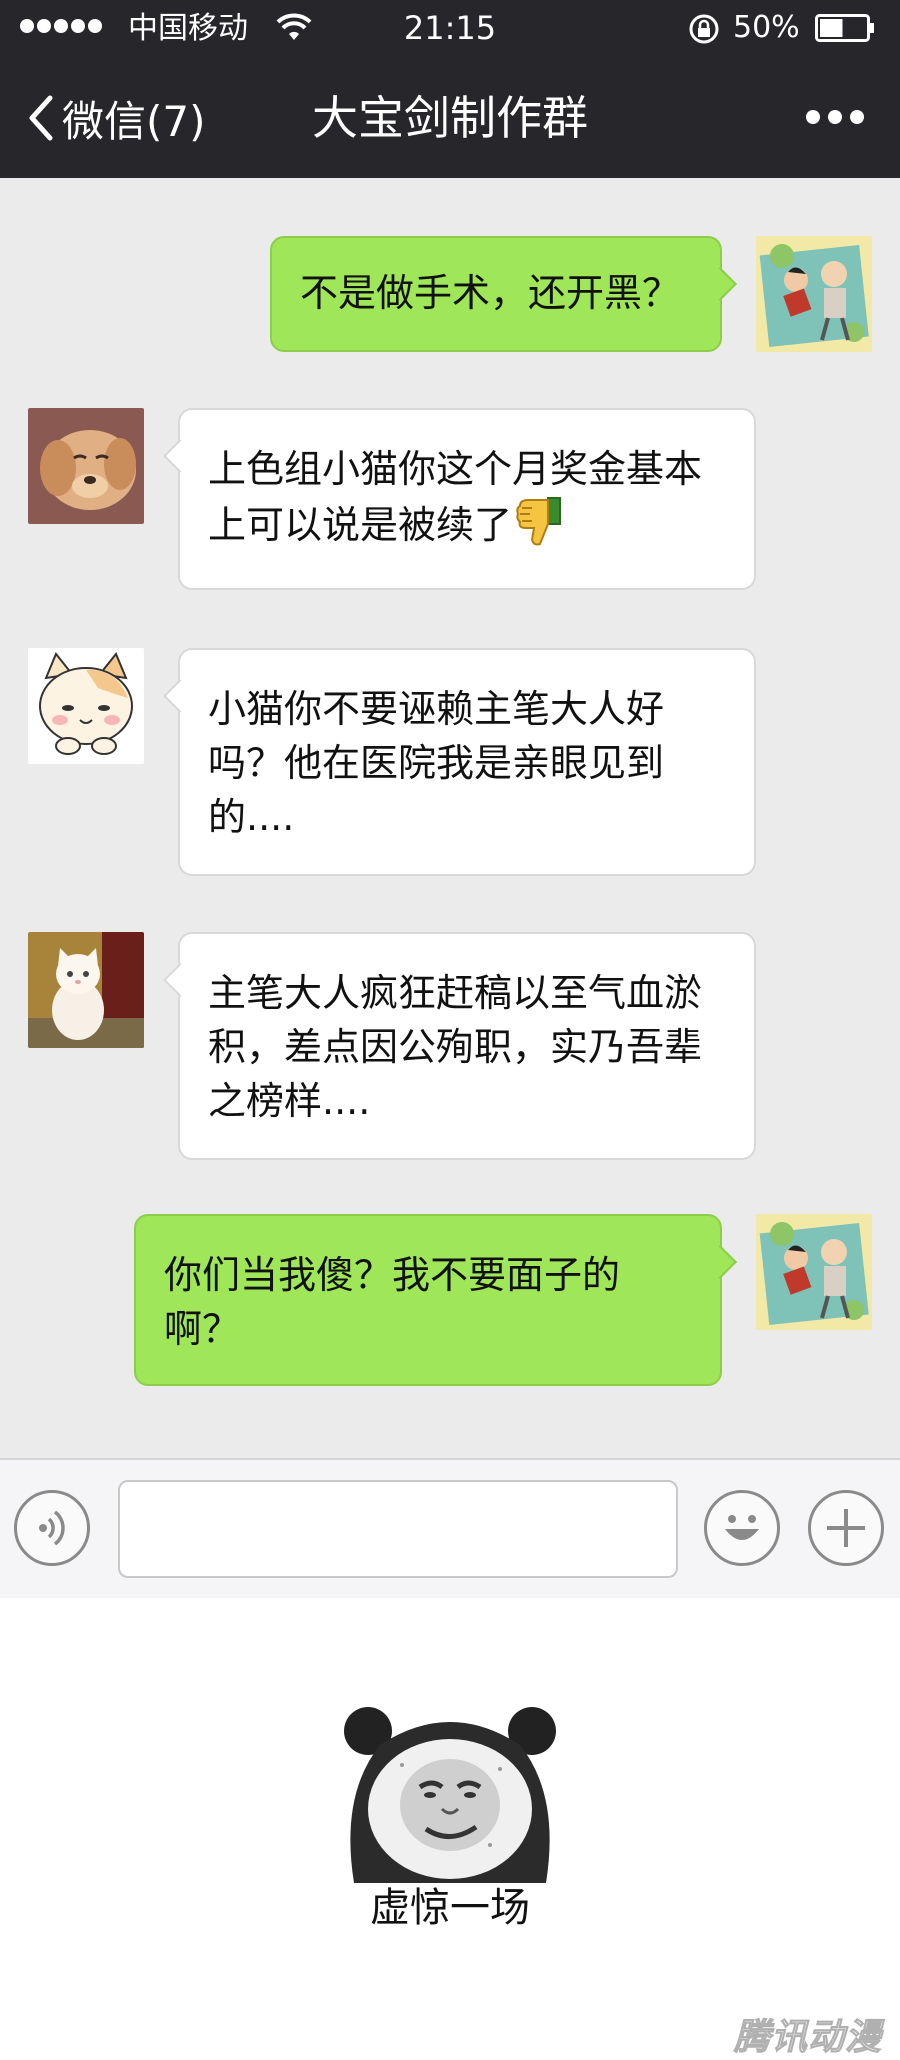 This screenshot has width=900, height=2060. I want to click on message-bubble-outgoing: 不是做手术，还开黑？, so click(503, 294).